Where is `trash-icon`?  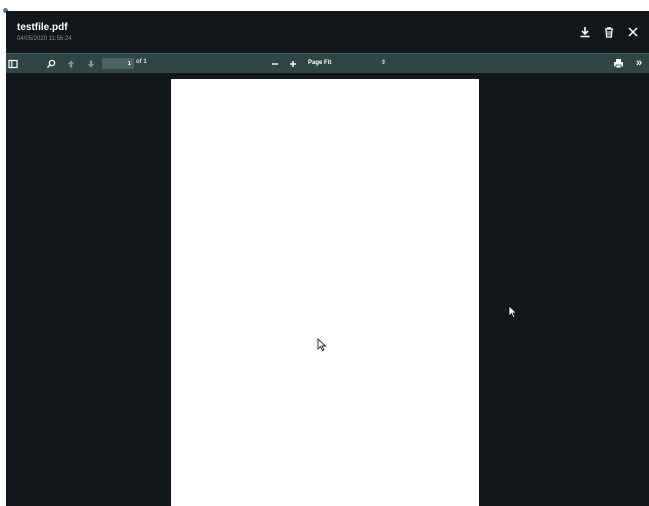 trash-icon is located at coordinates (609, 32).